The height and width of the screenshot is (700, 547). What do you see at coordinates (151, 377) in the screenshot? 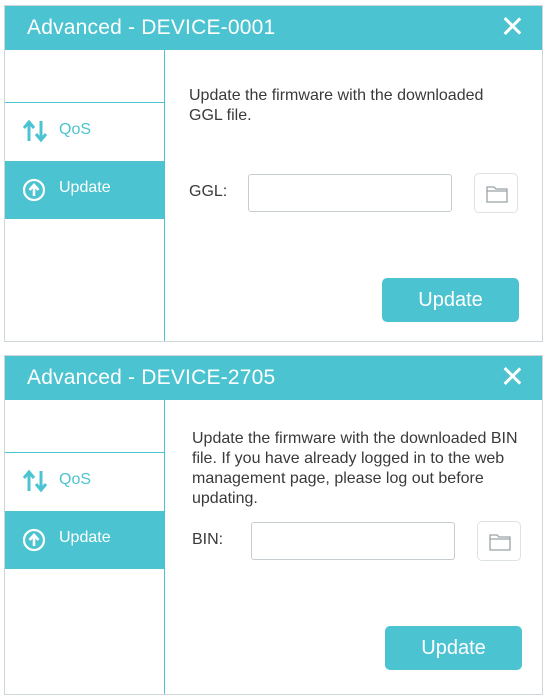
I see `dialog-title: Advanced - DEVICE-2705` at bounding box center [151, 377].